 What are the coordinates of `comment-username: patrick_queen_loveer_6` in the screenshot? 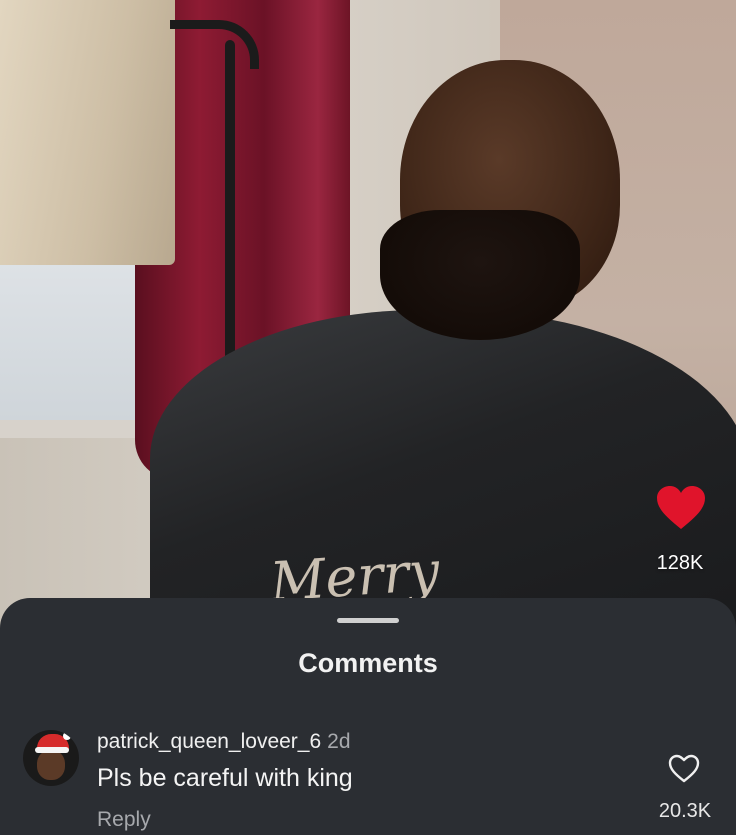 It's located at (209, 741).